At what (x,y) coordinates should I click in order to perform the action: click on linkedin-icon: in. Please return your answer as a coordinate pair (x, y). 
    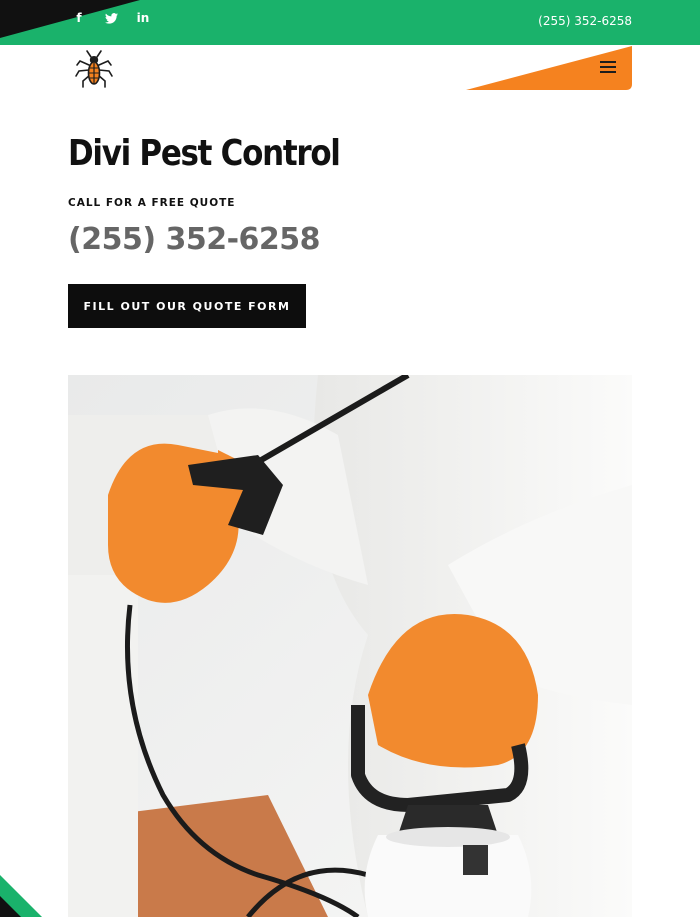
    Looking at the image, I should click on (143, 18).